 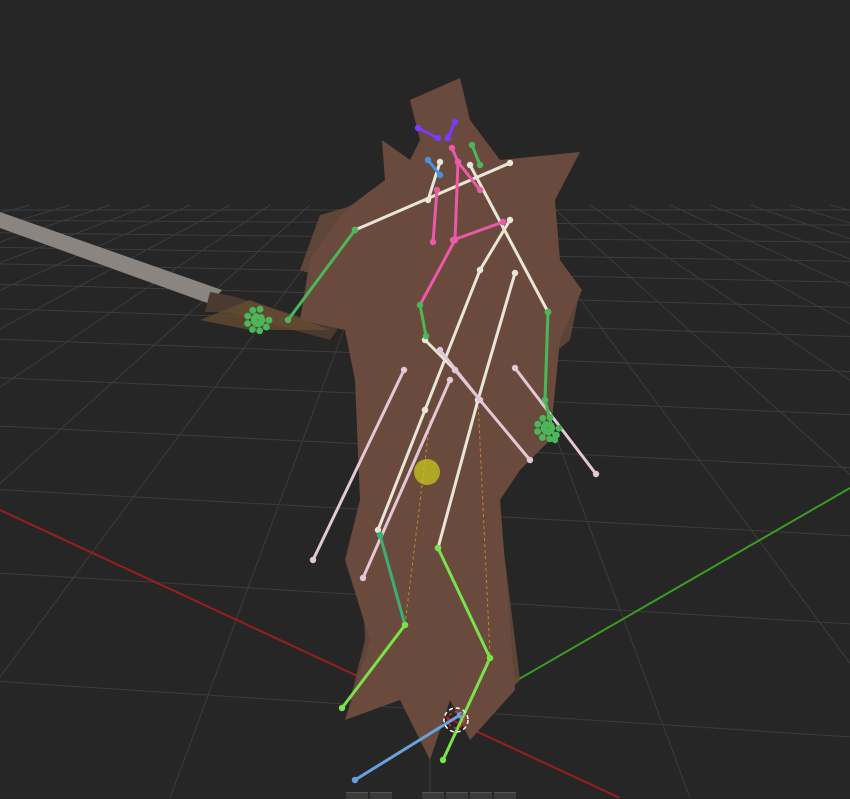 I want to click on 3d-cursor-icon, so click(x=456, y=720).